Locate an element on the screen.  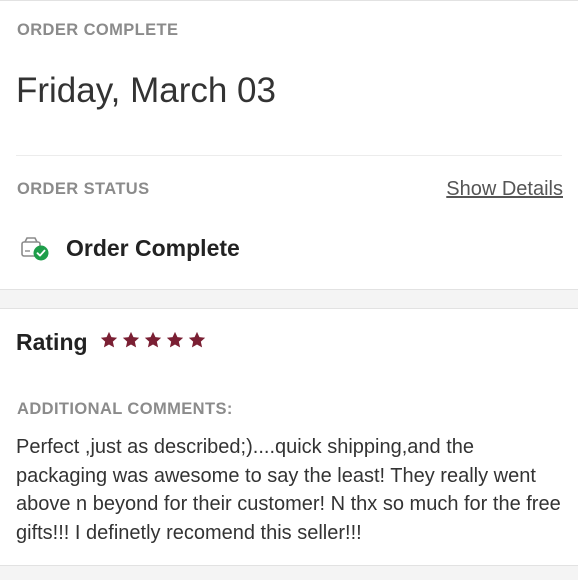
package-check-icon is located at coordinates (35, 249).